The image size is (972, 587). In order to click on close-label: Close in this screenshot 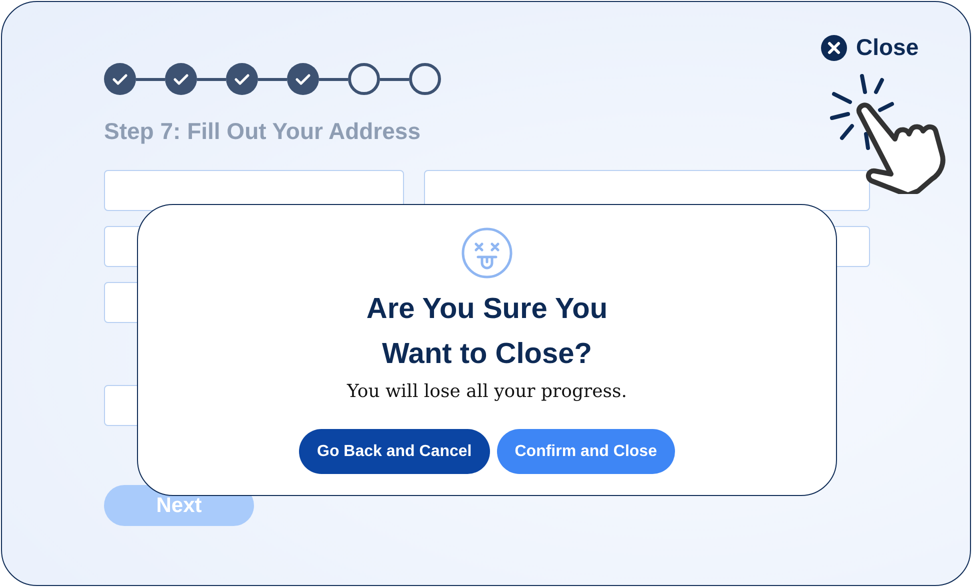, I will do `click(887, 47)`.